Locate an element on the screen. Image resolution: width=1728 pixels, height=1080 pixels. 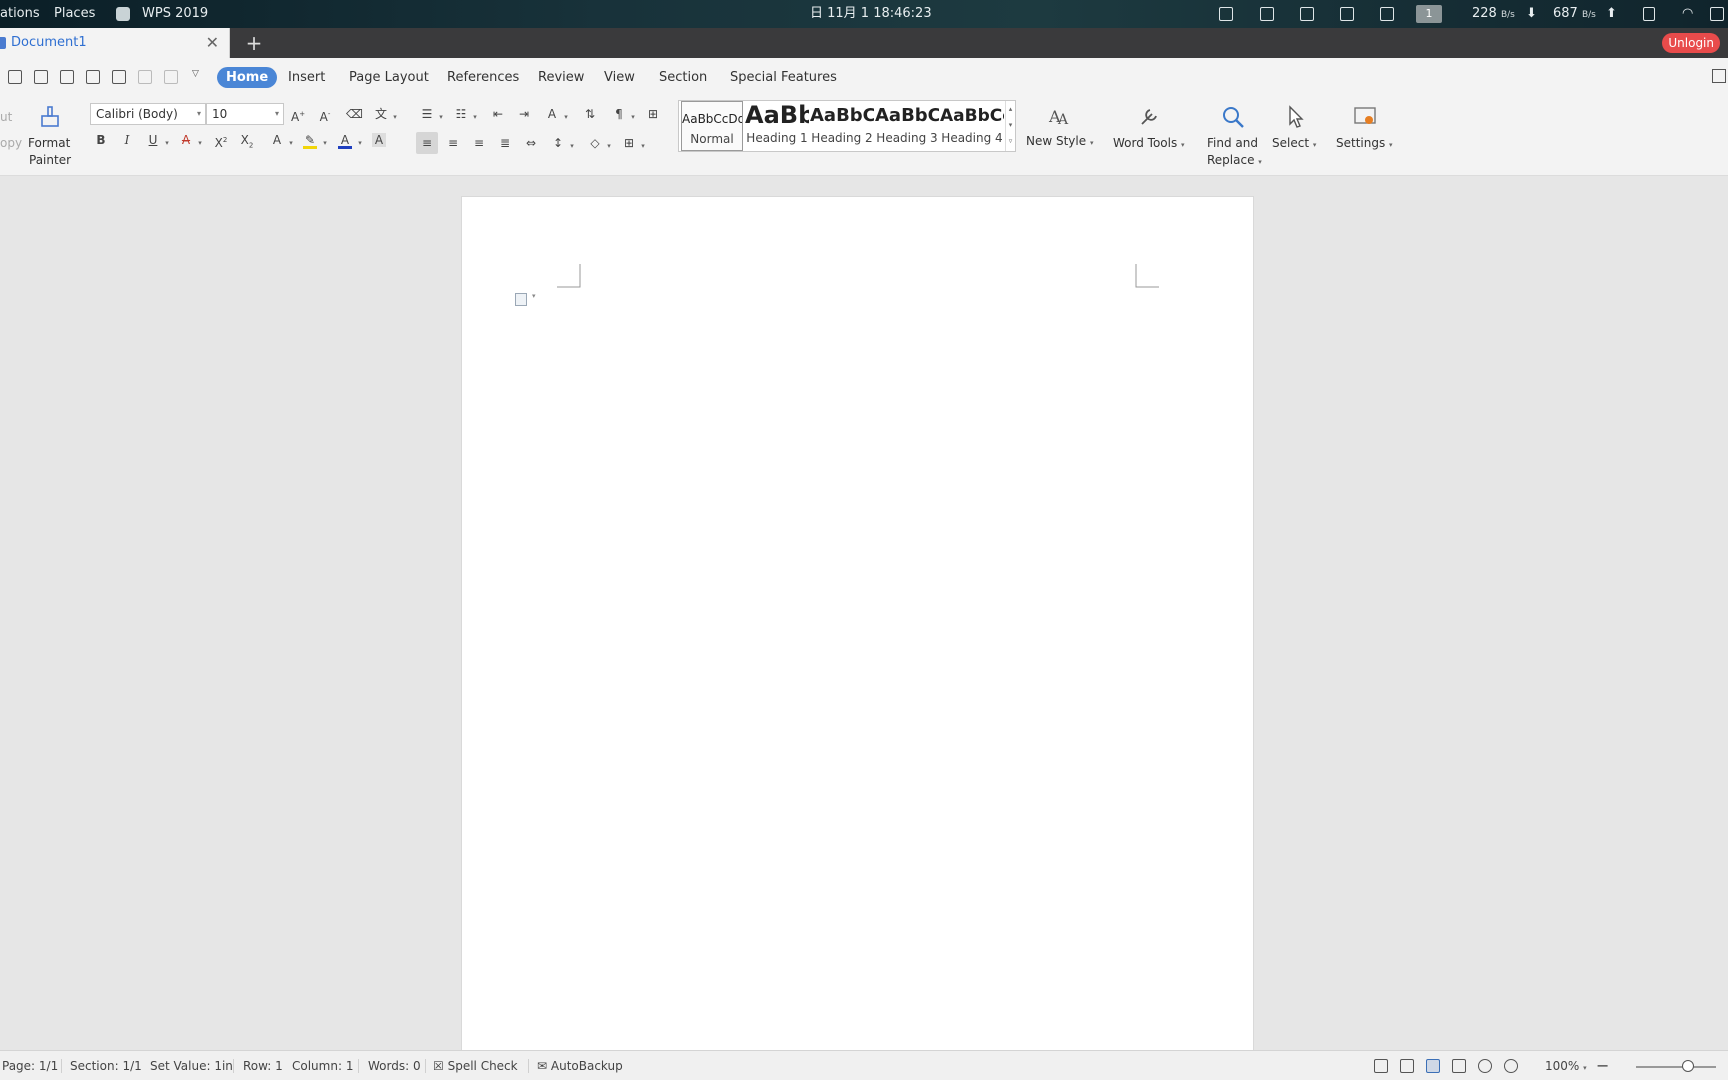
paste-options-icon is located at coordinates (521, 299).